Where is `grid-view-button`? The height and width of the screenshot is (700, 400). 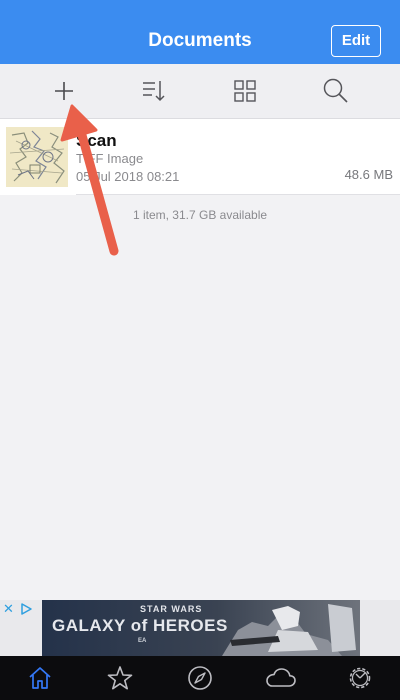 grid-view-button is located at coordinates (245, 91).